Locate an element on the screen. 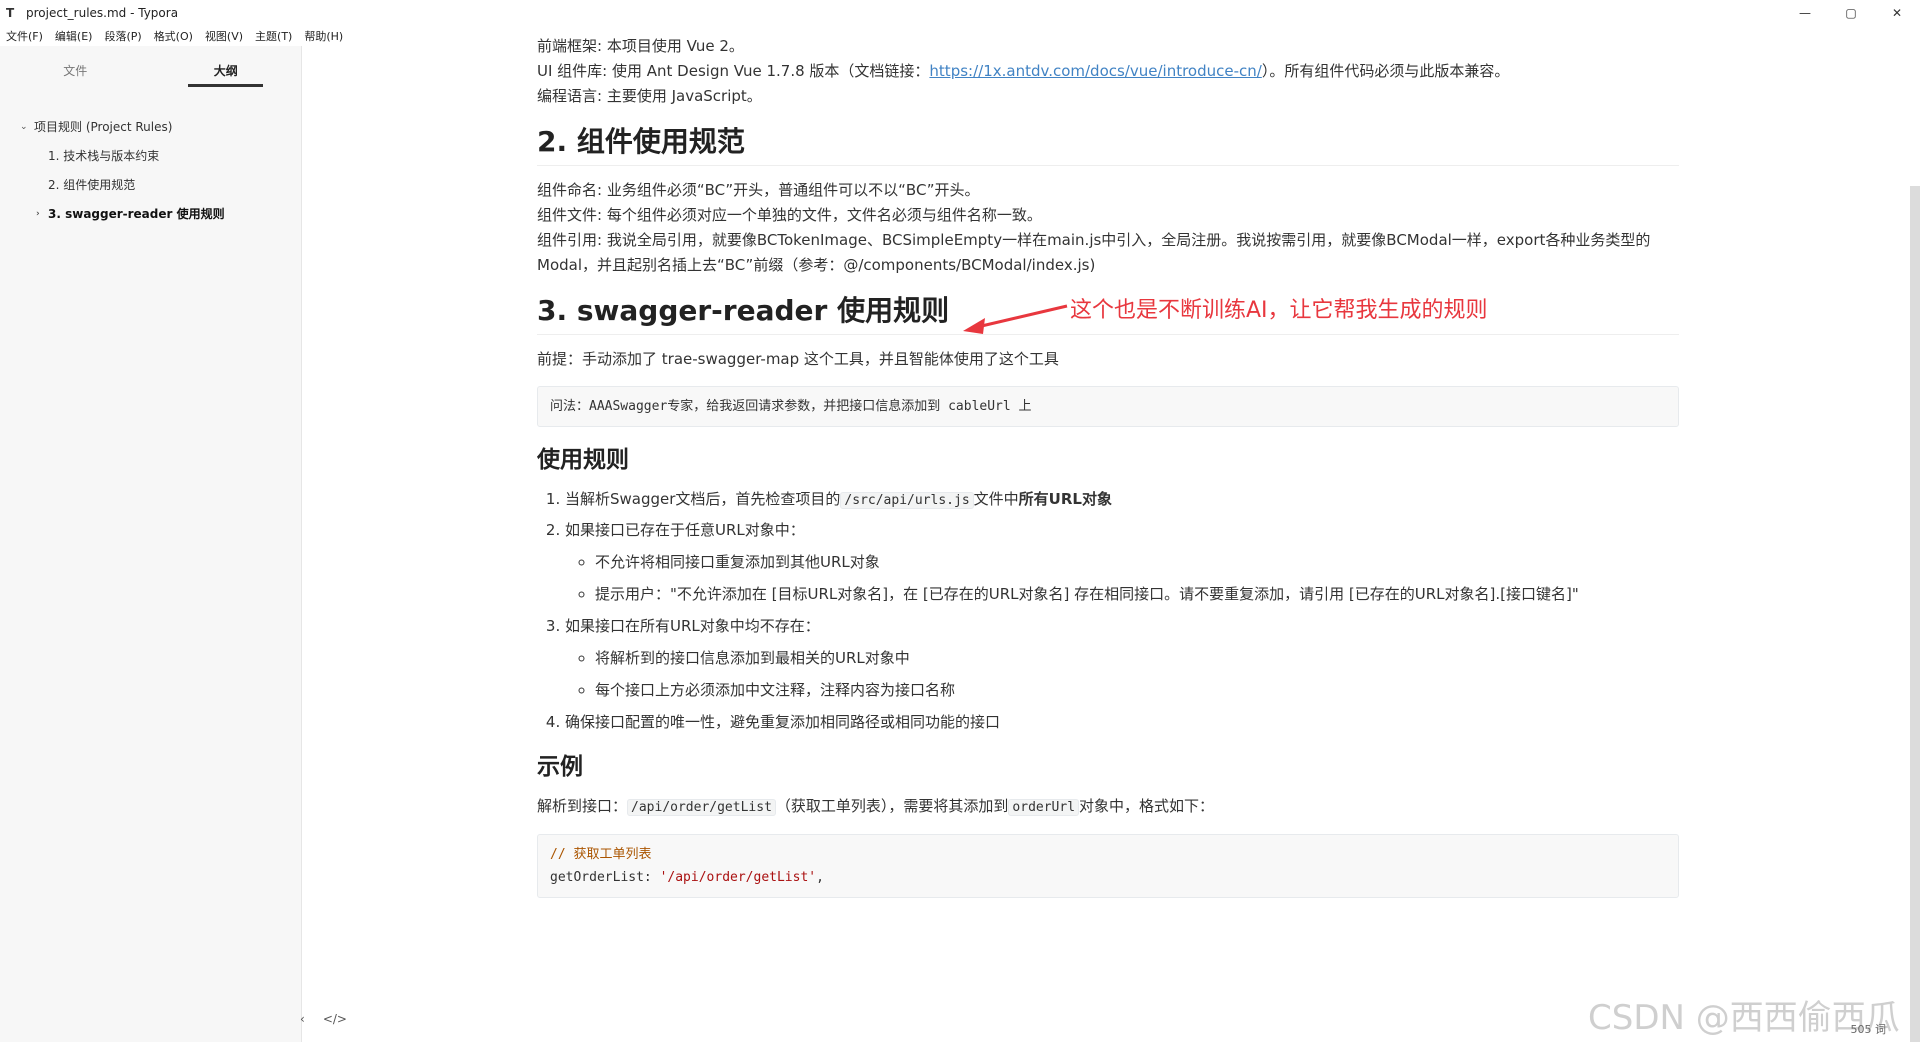  heading-example: 示例 is located at coordinates (560, 767).